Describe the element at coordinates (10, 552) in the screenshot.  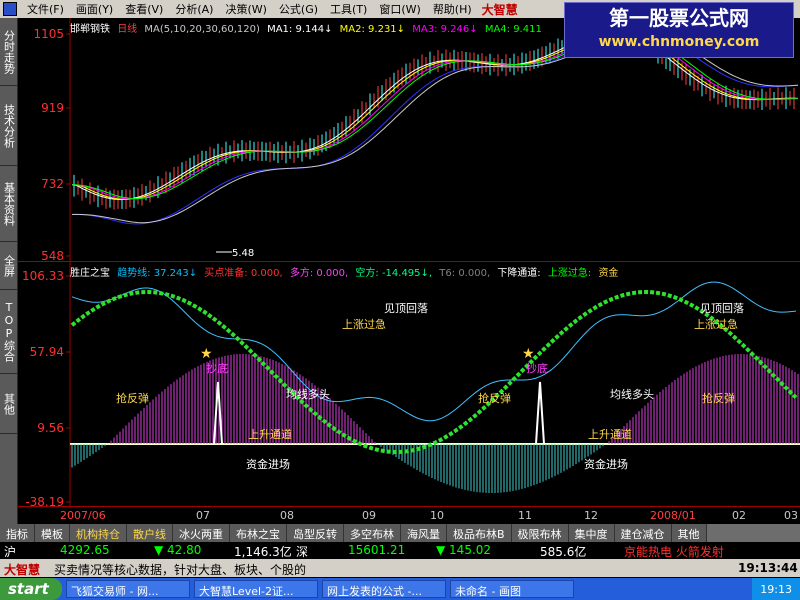
I see `sh-label: 沪` at that location.